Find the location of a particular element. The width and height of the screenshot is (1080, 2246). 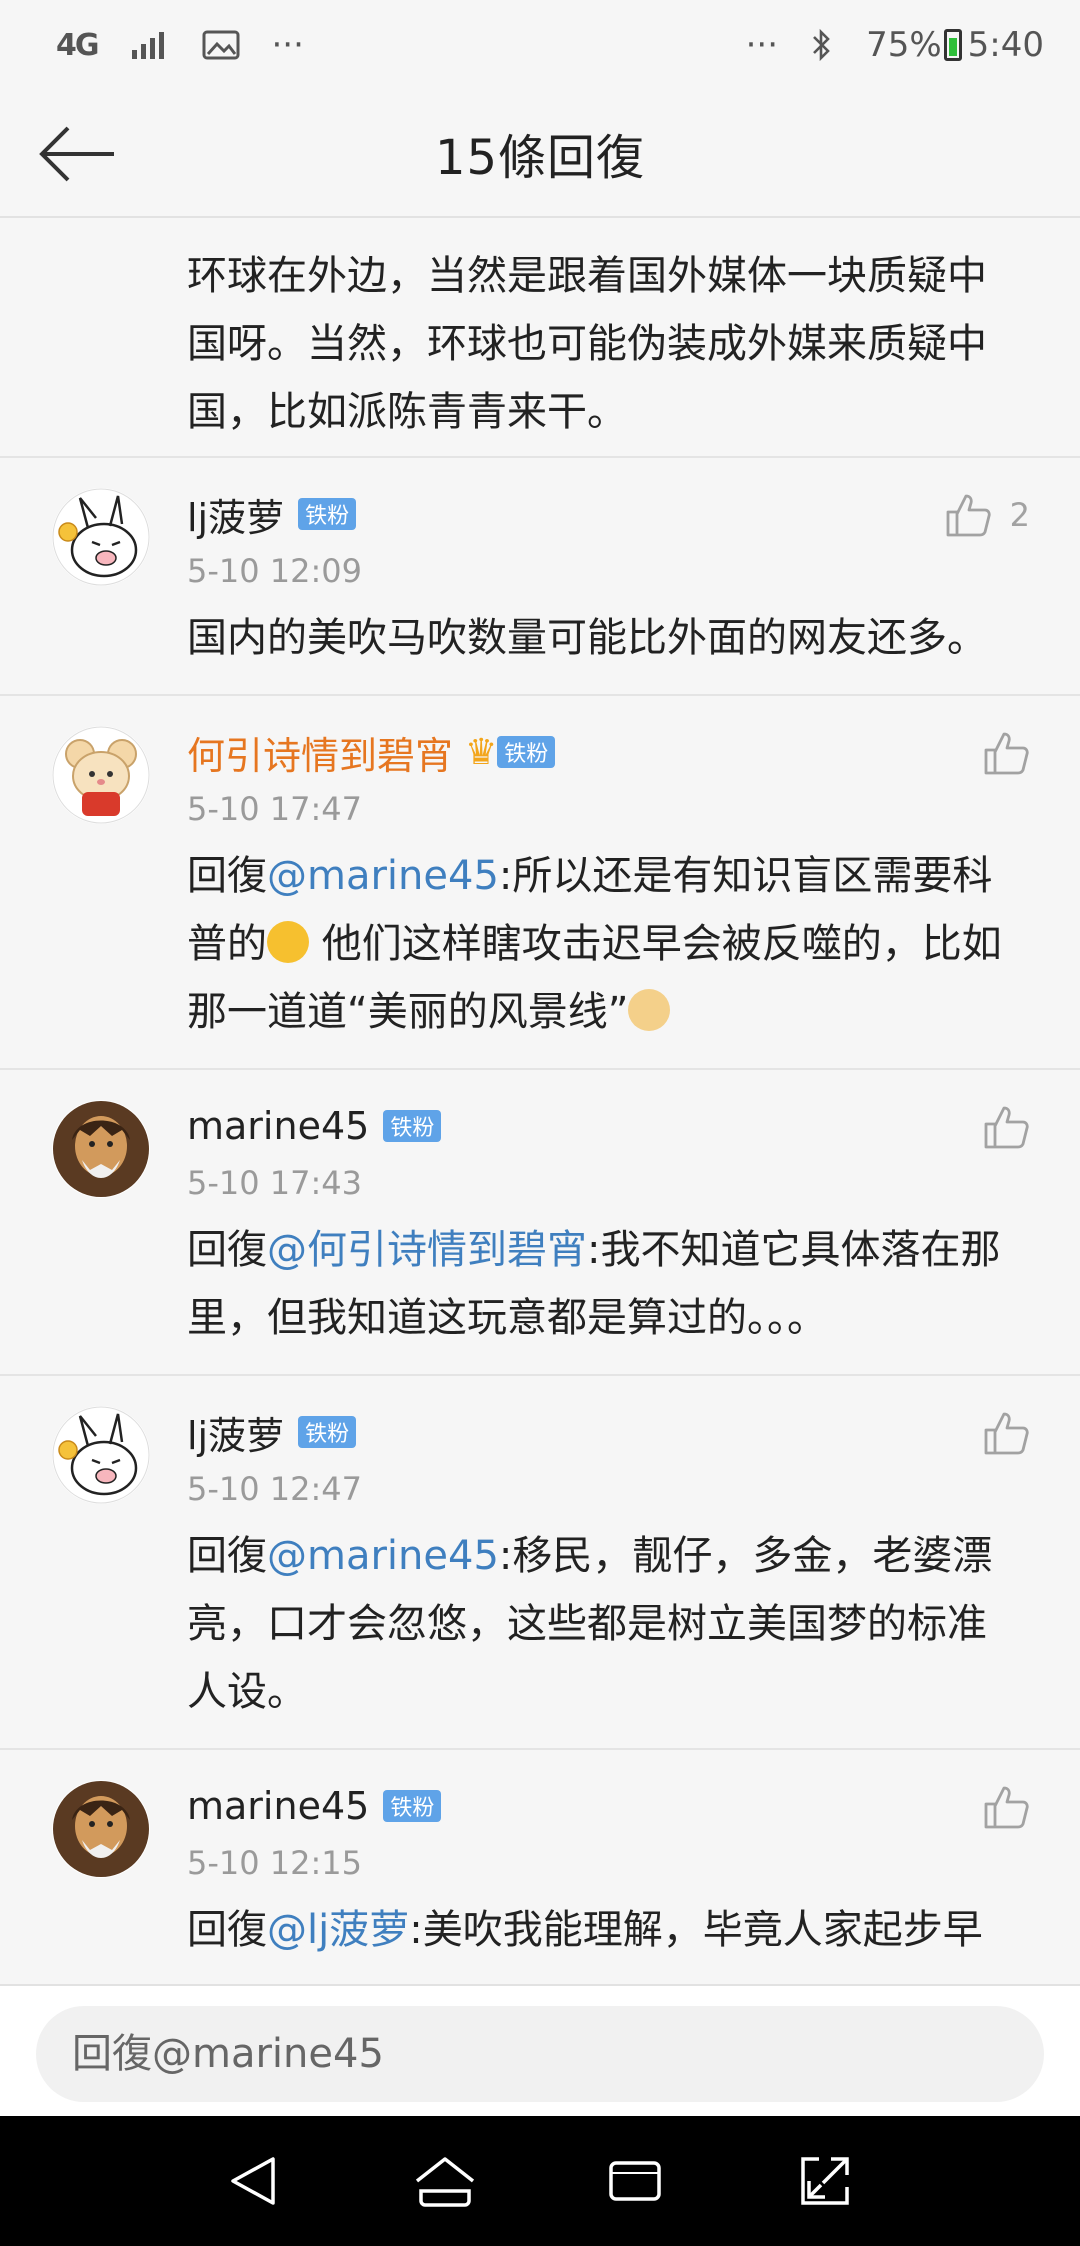

timestamp: 5-10 12:09 is located at coordinates (275, 571).